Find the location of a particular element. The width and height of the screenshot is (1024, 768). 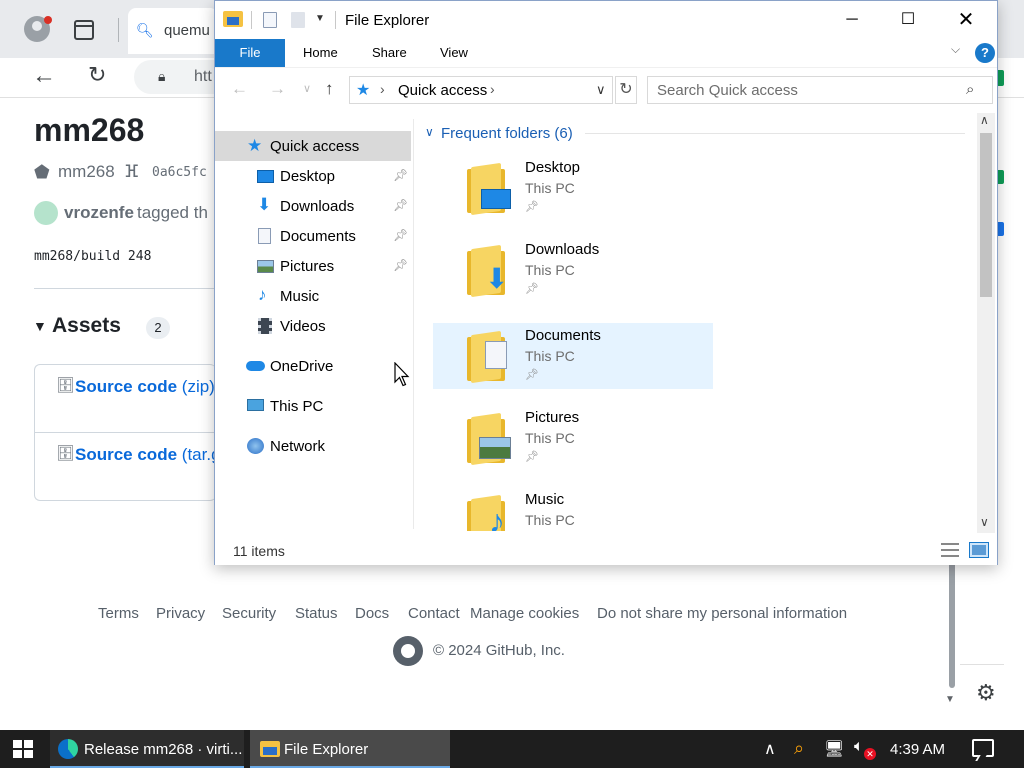

sidebar-item-quick-access: ★ Quick access is located at coordinates (313, 146).